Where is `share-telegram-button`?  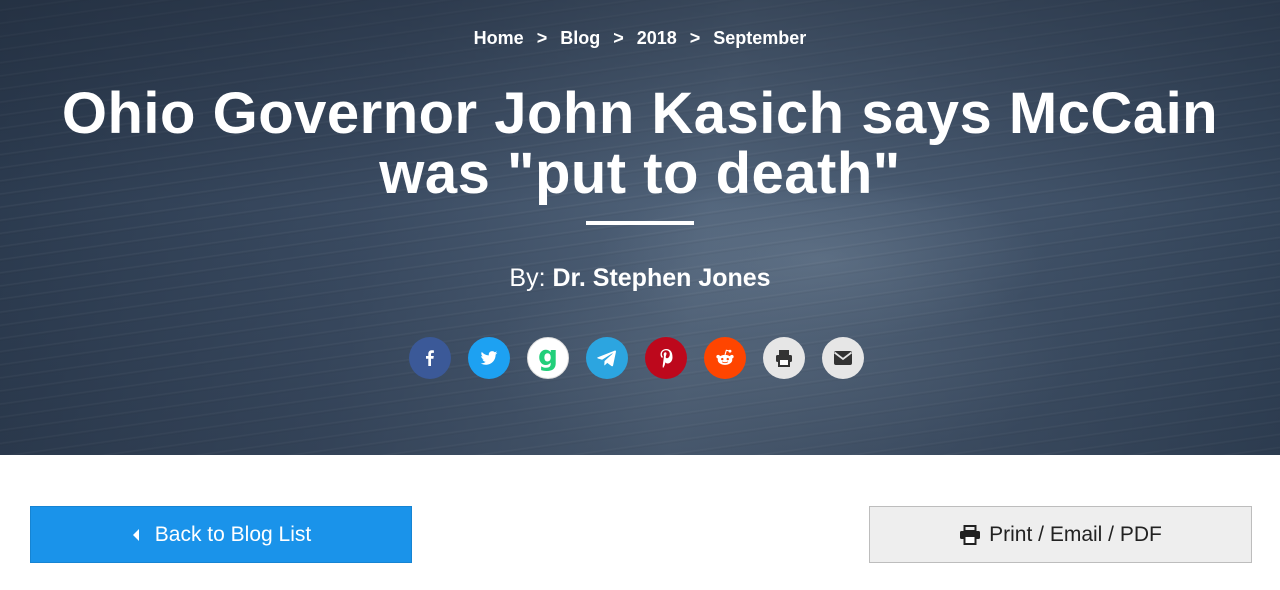
share-telegram-button is located at coordinates (607, 358).